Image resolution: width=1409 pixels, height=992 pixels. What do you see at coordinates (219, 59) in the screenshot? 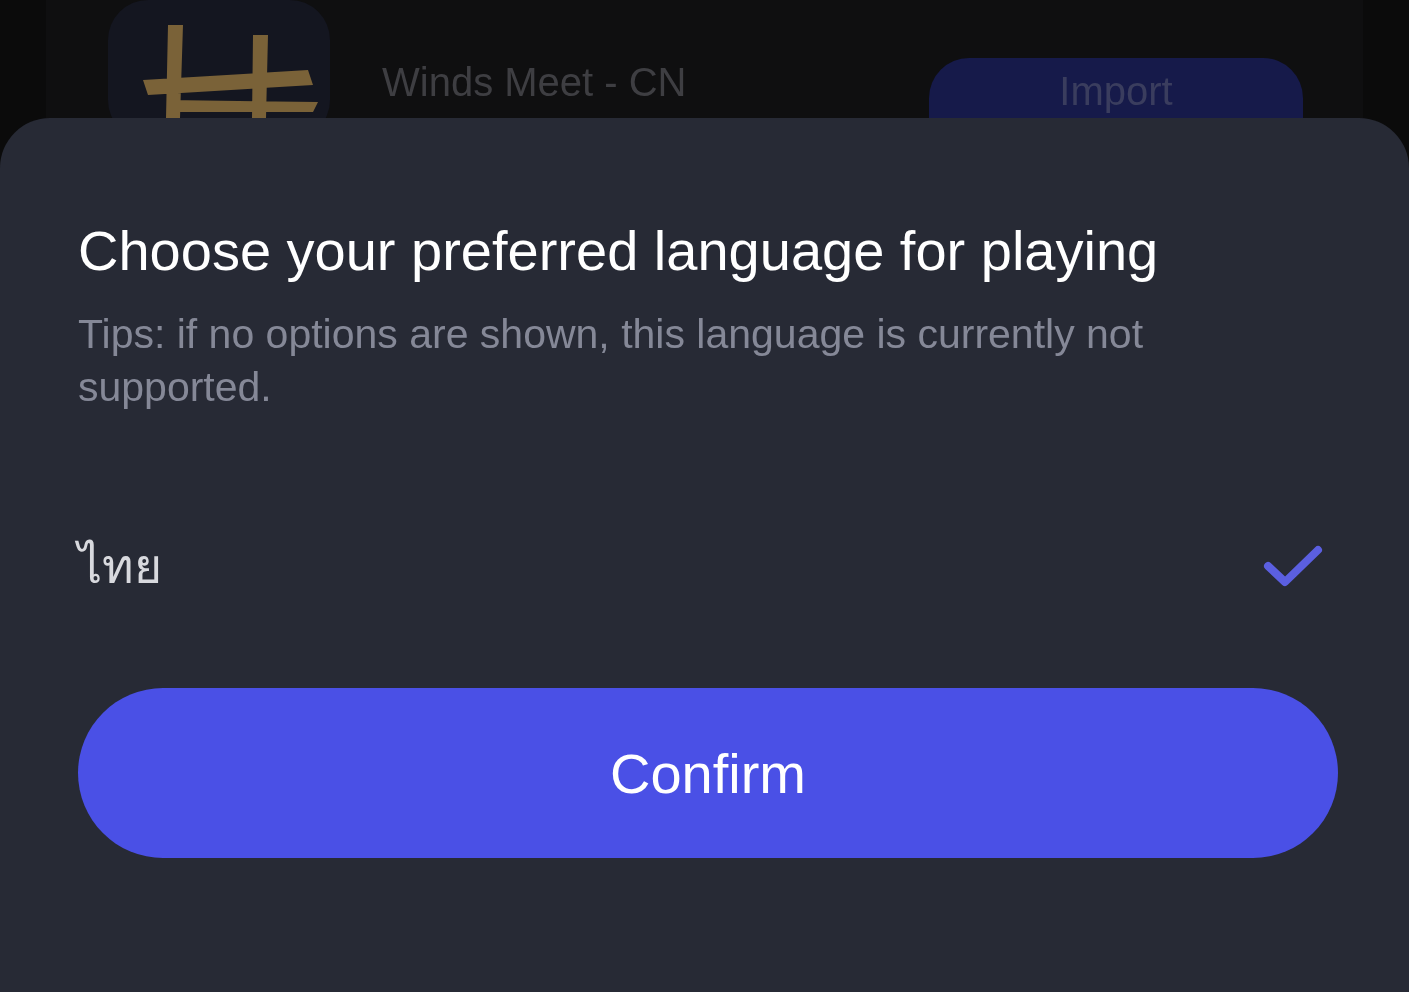
I see `app-icon` at bounding box center [219, 59].